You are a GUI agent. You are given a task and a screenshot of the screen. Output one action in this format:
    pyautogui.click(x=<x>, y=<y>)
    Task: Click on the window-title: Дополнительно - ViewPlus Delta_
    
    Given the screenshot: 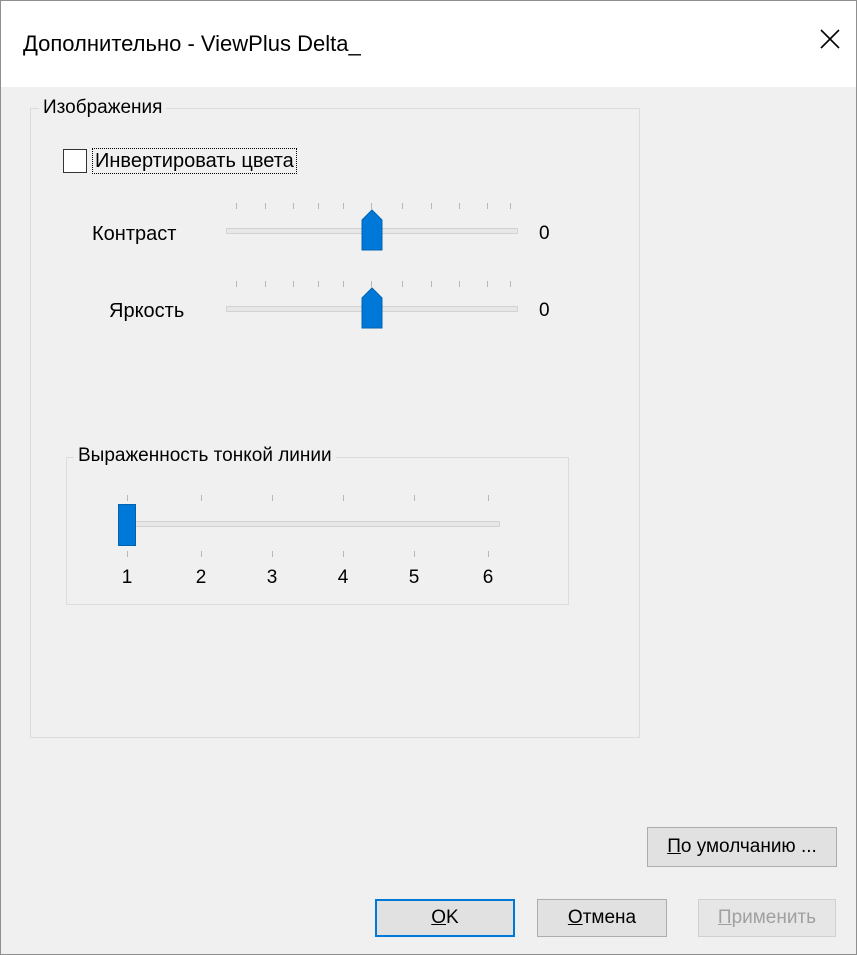 What is the action you would take?
    pyautogui.click(x=192, y=43)
    